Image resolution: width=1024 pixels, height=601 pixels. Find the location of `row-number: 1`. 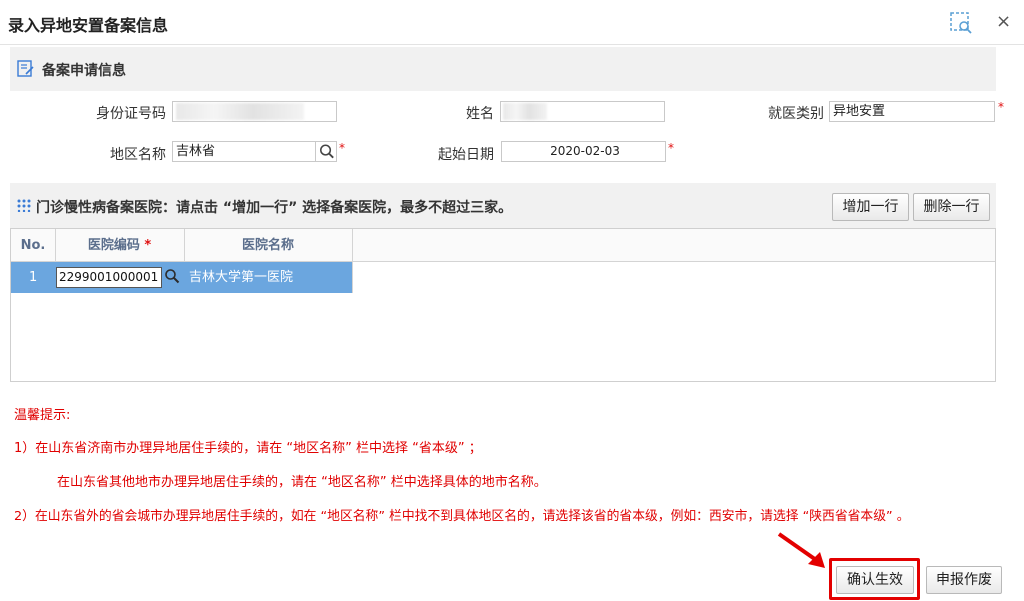

row-number: 1 is located at coordinates (33, 277).